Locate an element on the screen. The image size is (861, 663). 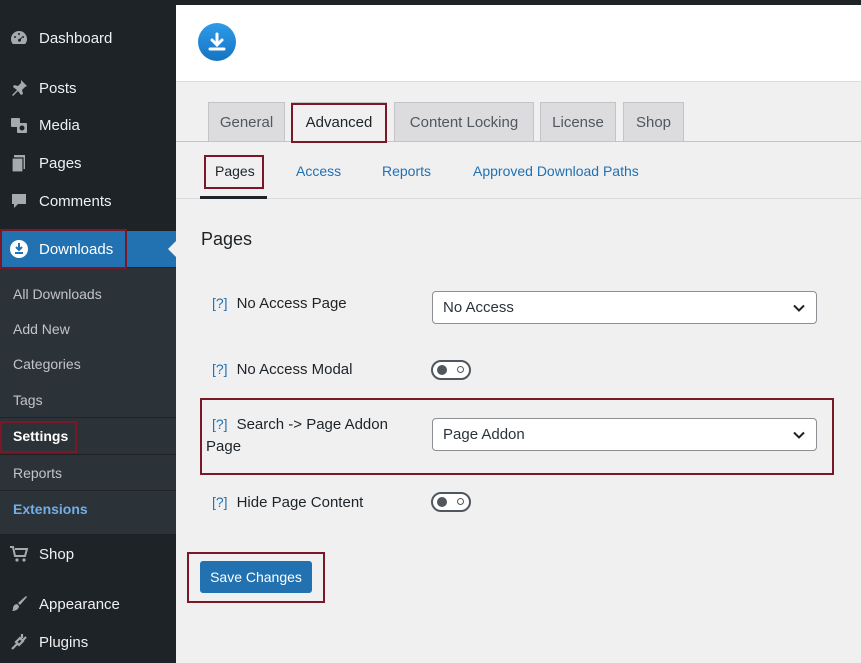
brush-icon is located at coordinates (19, 604).